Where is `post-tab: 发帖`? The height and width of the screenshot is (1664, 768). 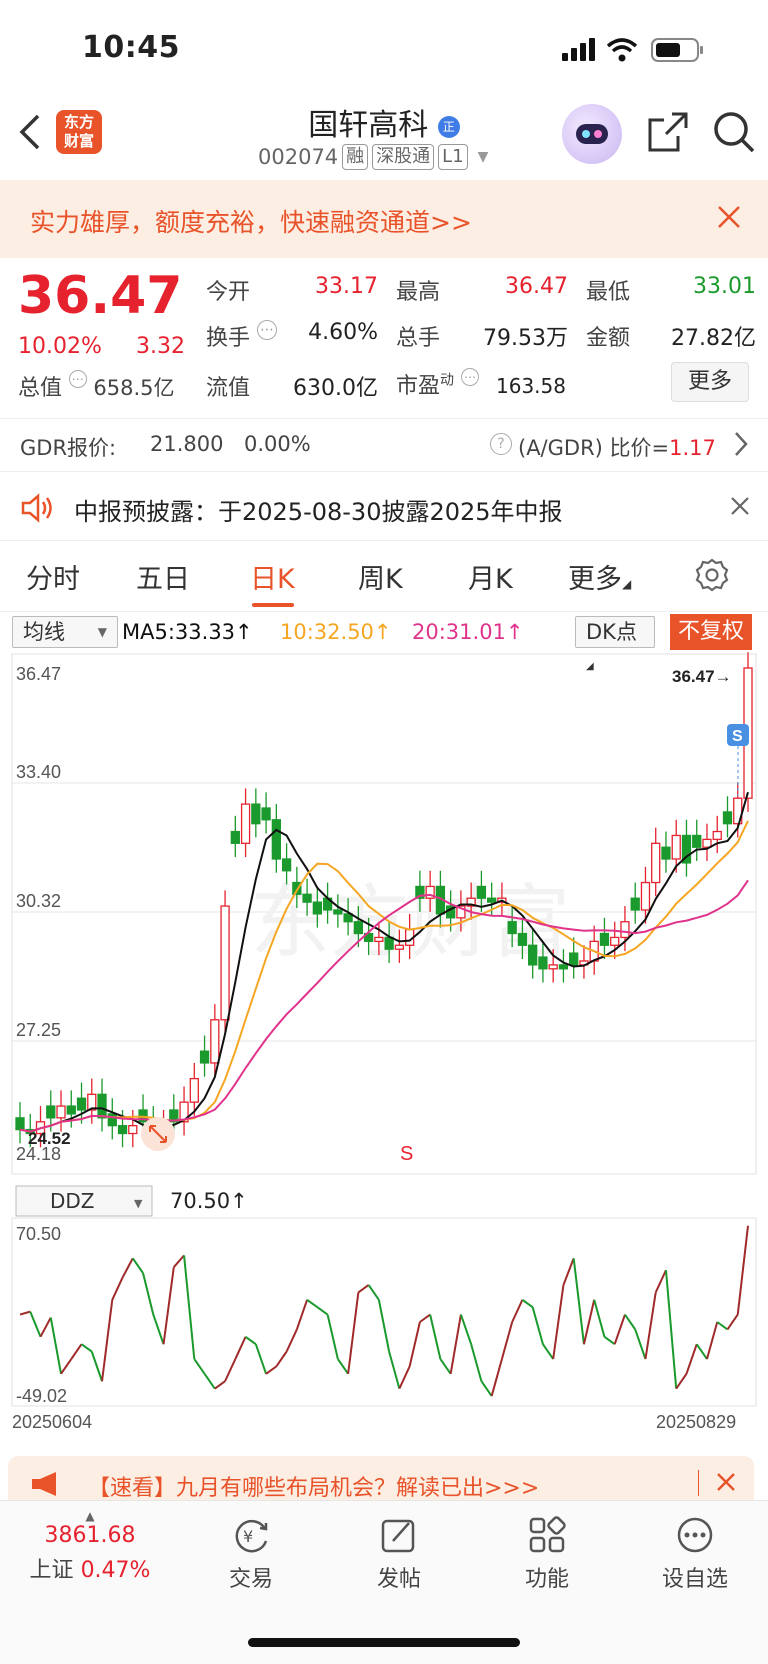 post-tab: 发帖 is located at coordinates (399, 1554).